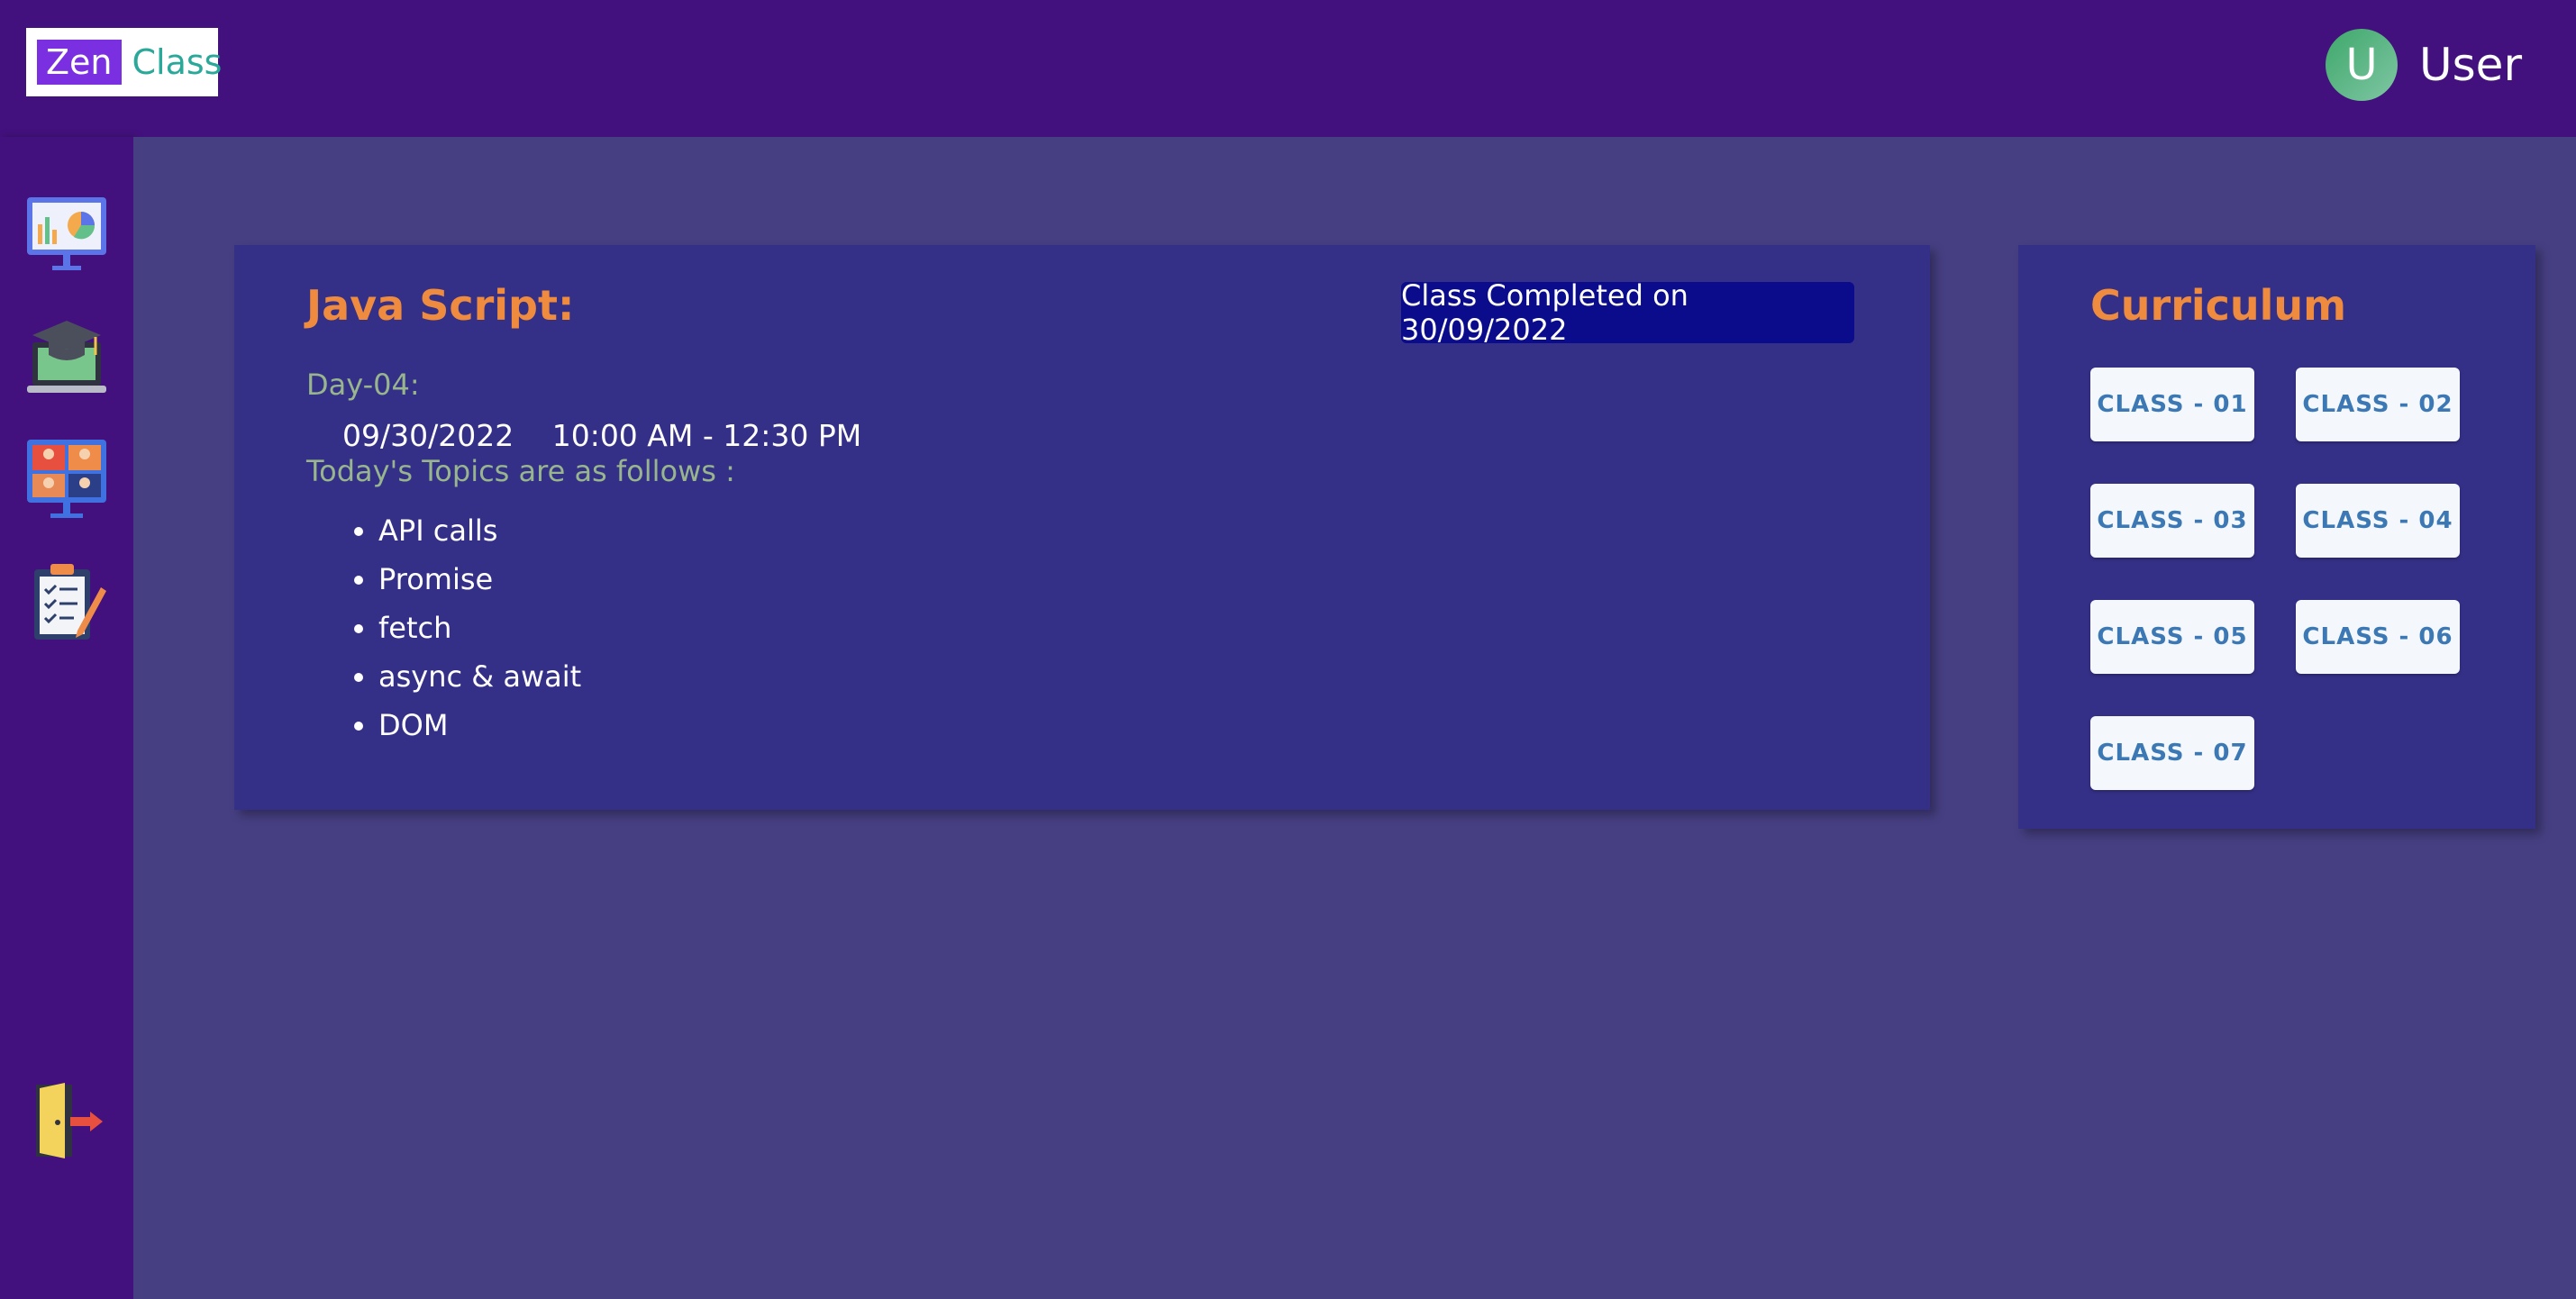 The image size is (2576, 1299). Describe the element at coordinates (2172, 753) in the screenshot. I see `class-07-button: CLASS - 07` at that location.